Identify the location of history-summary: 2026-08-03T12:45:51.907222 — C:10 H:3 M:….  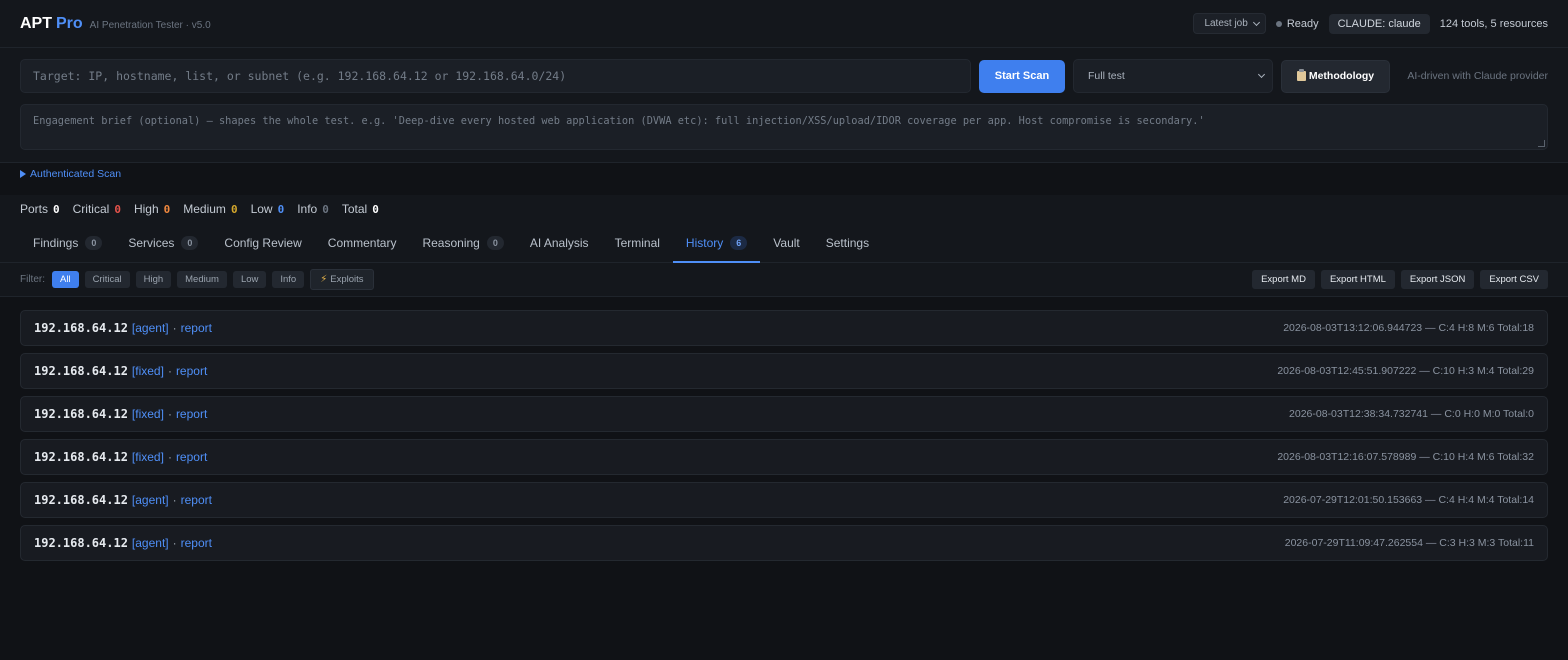
(1405, 371).